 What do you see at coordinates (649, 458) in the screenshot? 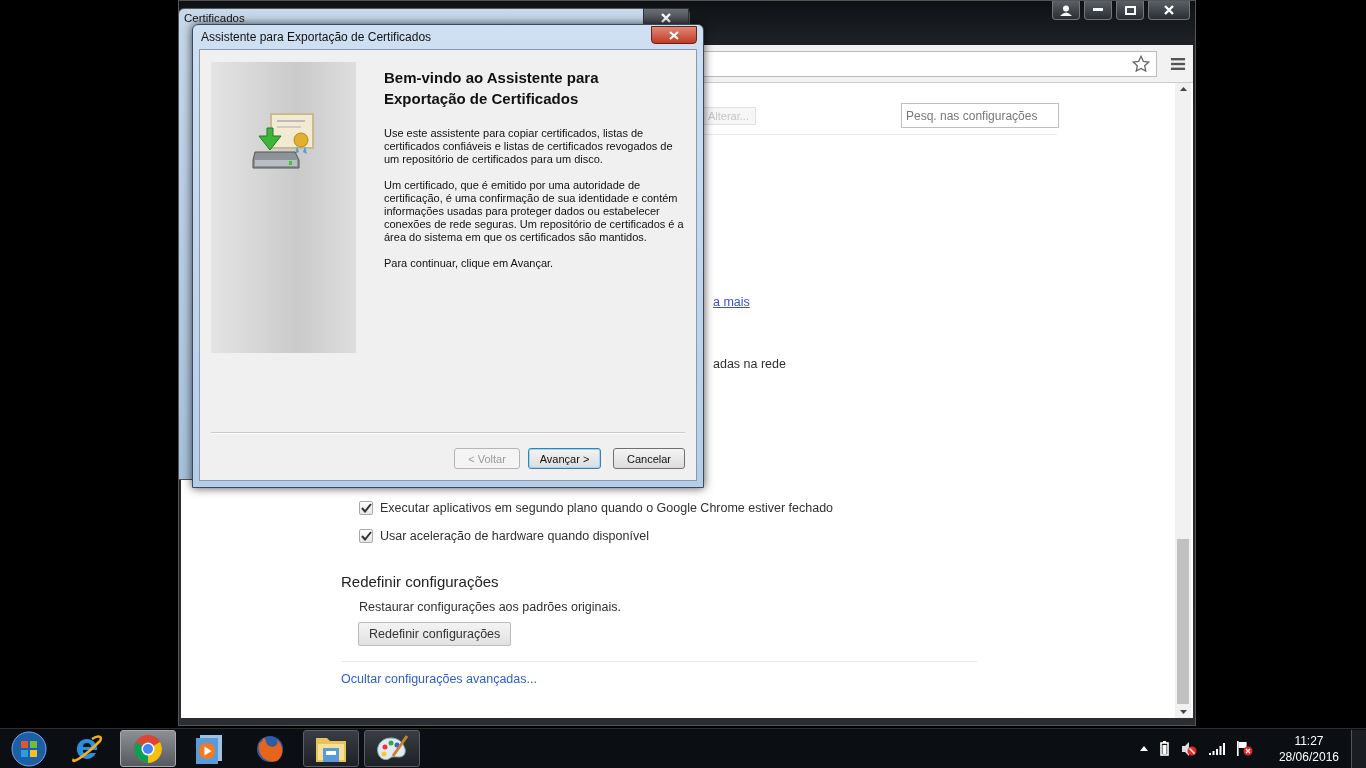
I see `dialog-button: Cancelar` at bounding box center [649, 458].